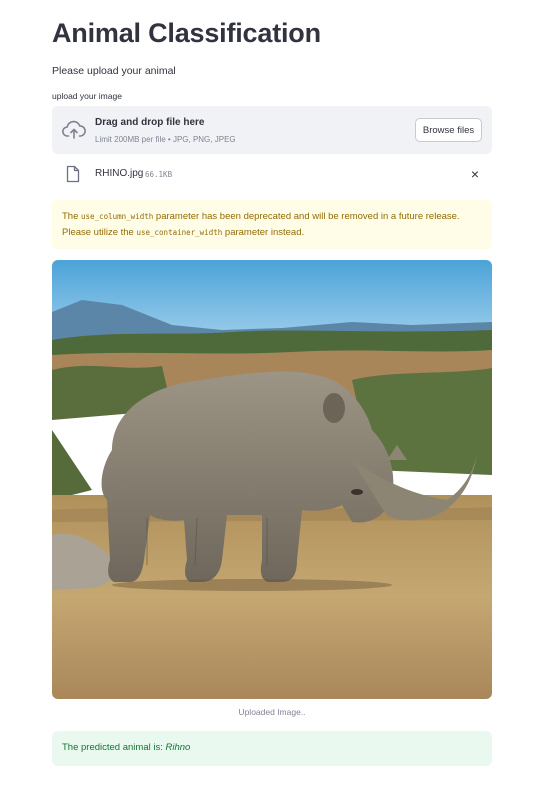  I want to click on warning-code-1: use_column_width, so click(117, 216).